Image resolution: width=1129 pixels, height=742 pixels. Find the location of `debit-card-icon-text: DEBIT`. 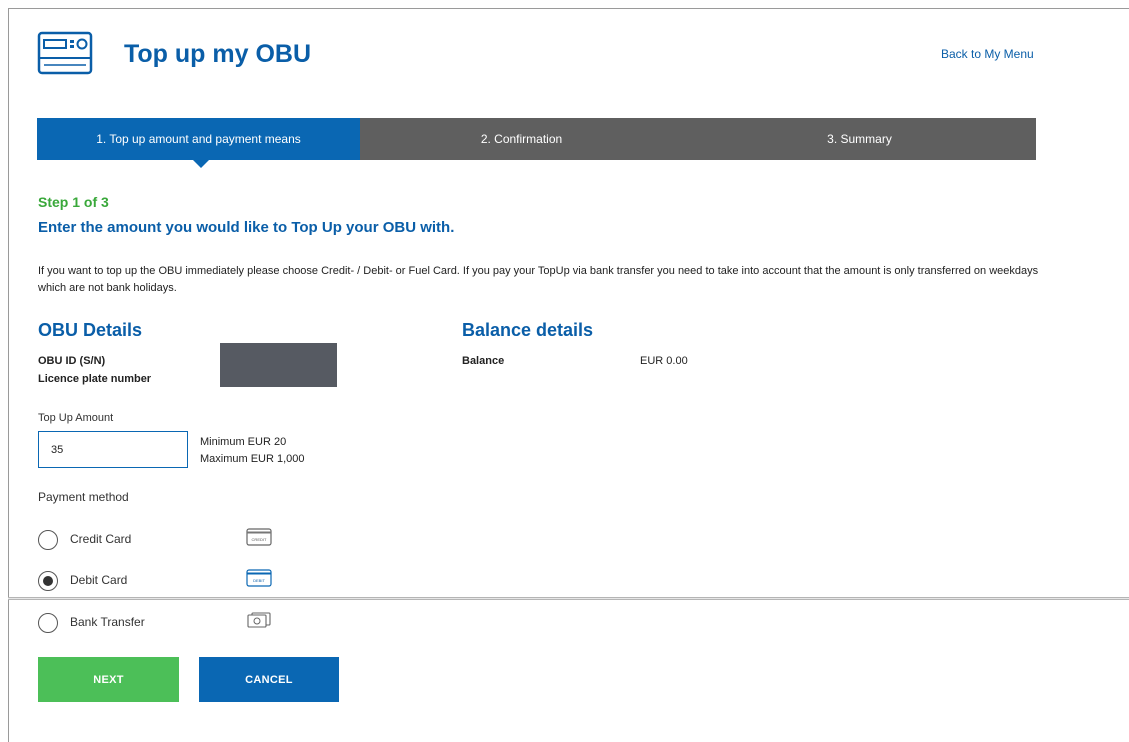

debit-card-icon-text: DEBIT is located at coordinates (259, 580).